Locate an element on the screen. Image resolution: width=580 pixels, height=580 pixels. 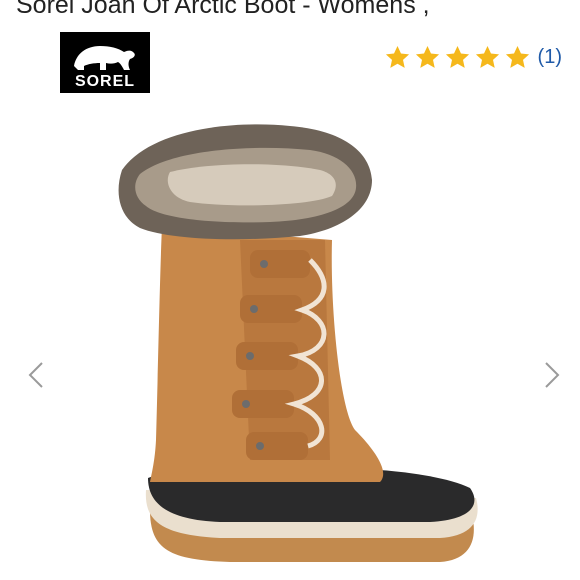
chevron-right-icon is located at coordinates (552, 375).